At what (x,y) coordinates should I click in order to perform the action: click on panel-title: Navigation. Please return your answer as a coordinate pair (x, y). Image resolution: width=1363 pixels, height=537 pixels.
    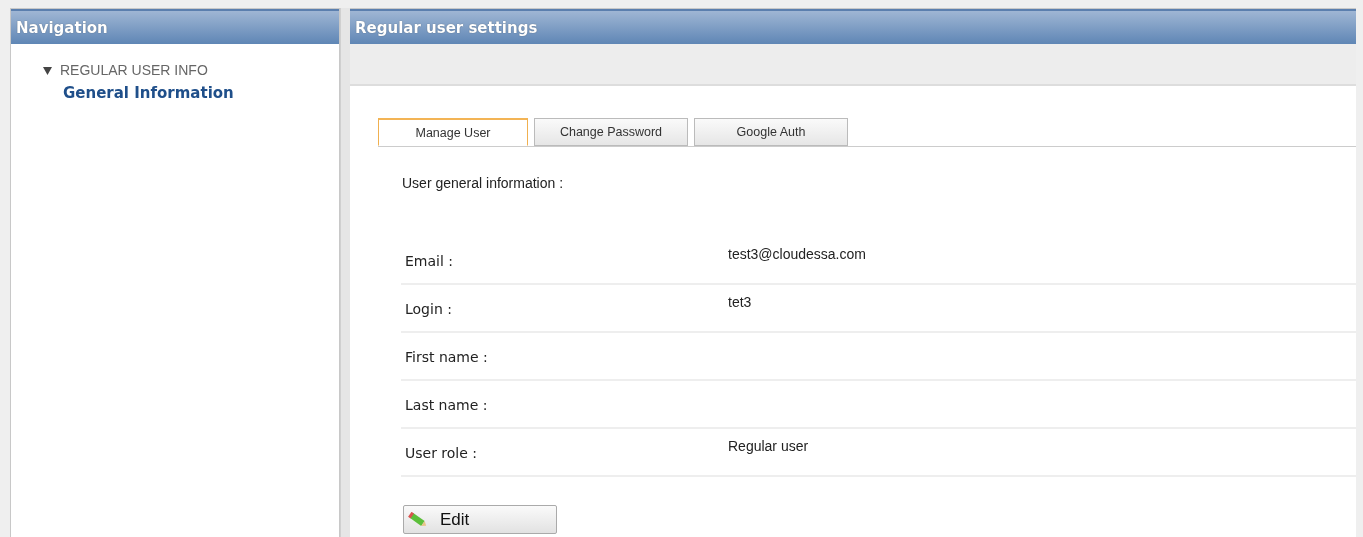
    Looking at the image, I should click on (62, 27).